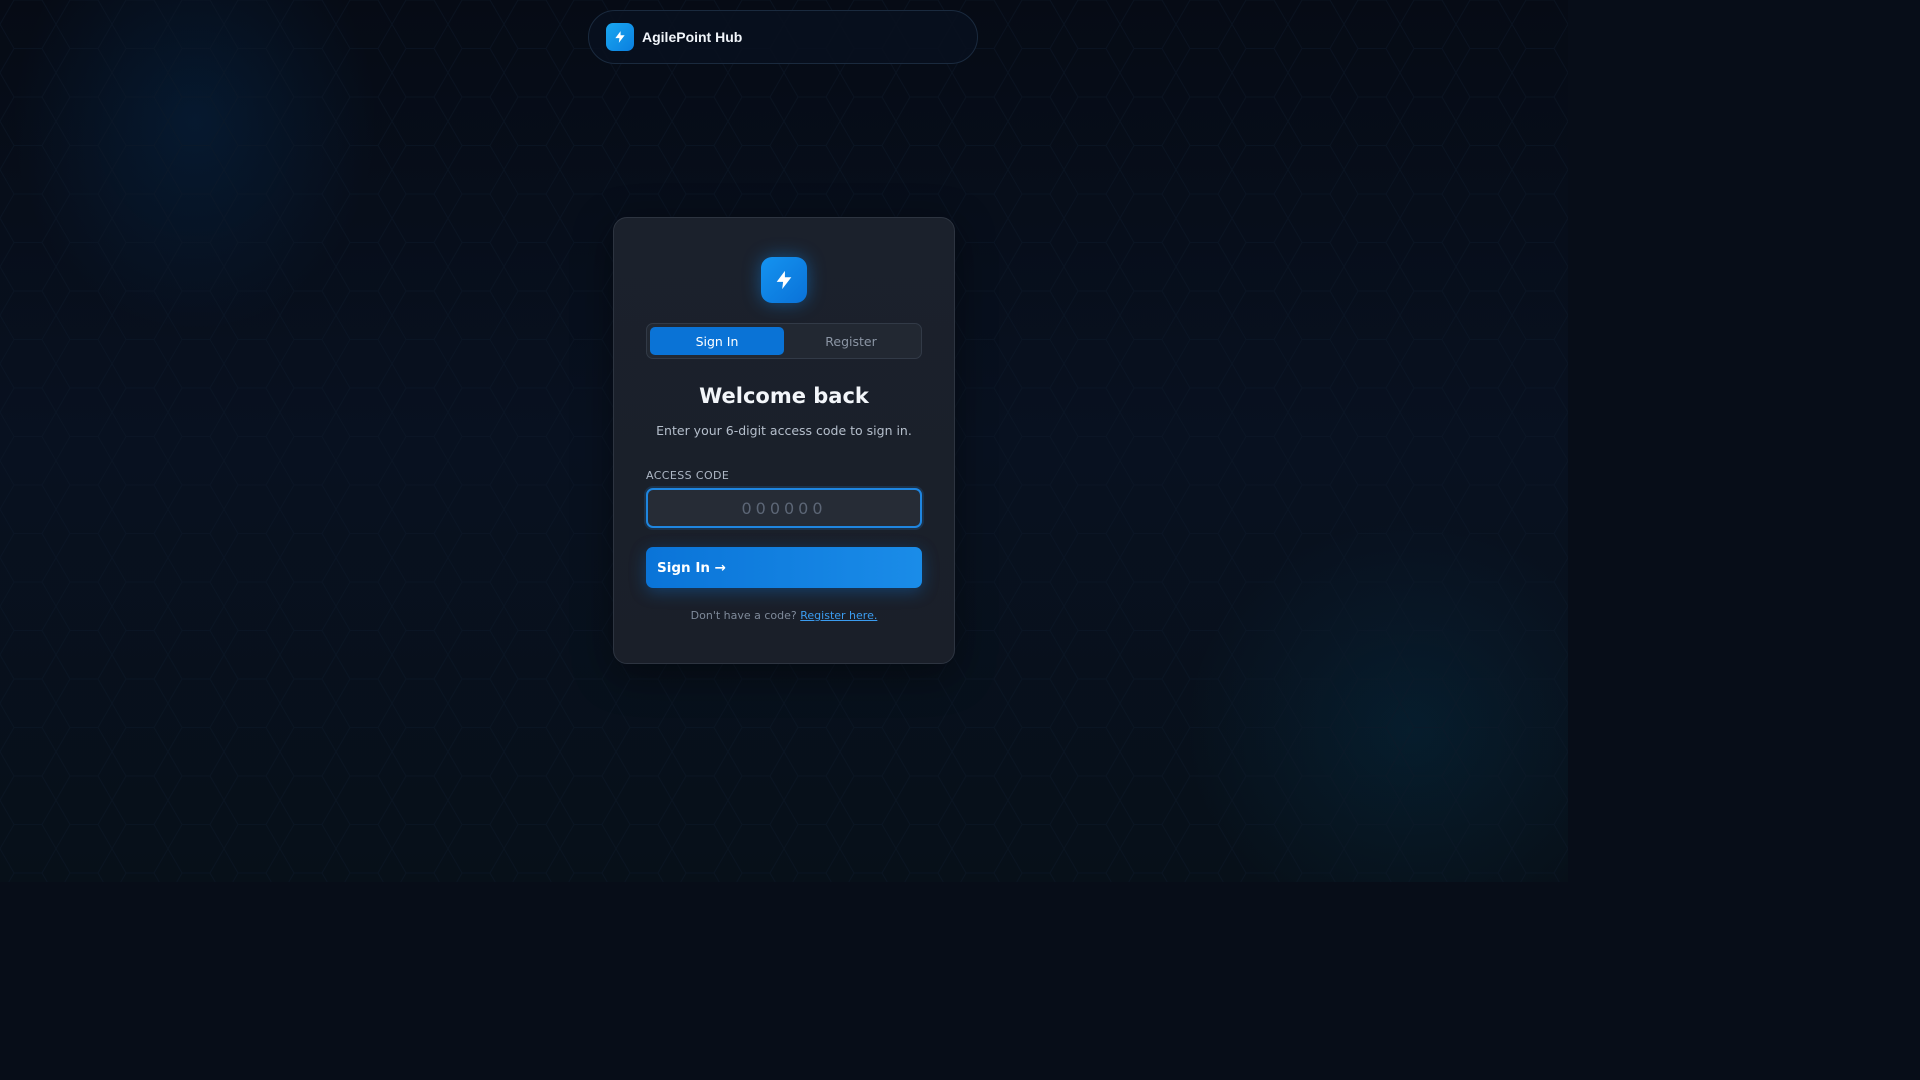 The image size is (1920, 1080). What do you see at coordinates (743, 615) in the screenshot?
I see `register-prompt-text: Don't have a code?` at bounding box center [743, 615].